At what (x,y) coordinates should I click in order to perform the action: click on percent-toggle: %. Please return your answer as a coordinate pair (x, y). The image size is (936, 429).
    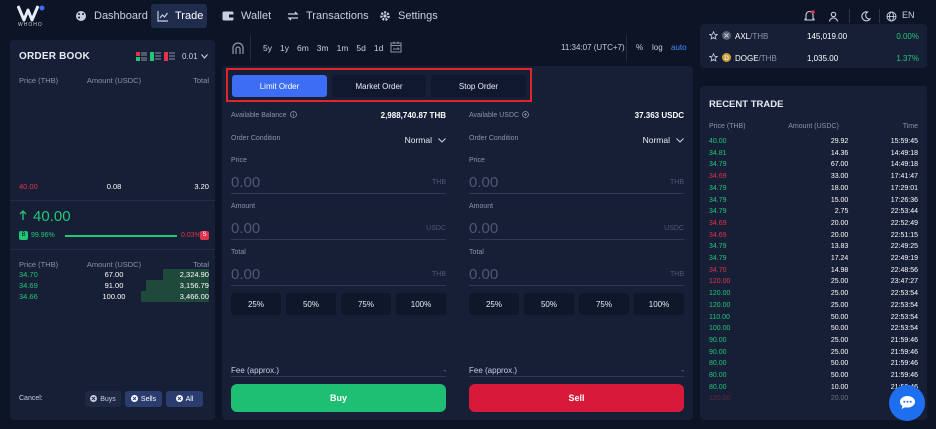
    Looking at the image, I should click on (639, 47).